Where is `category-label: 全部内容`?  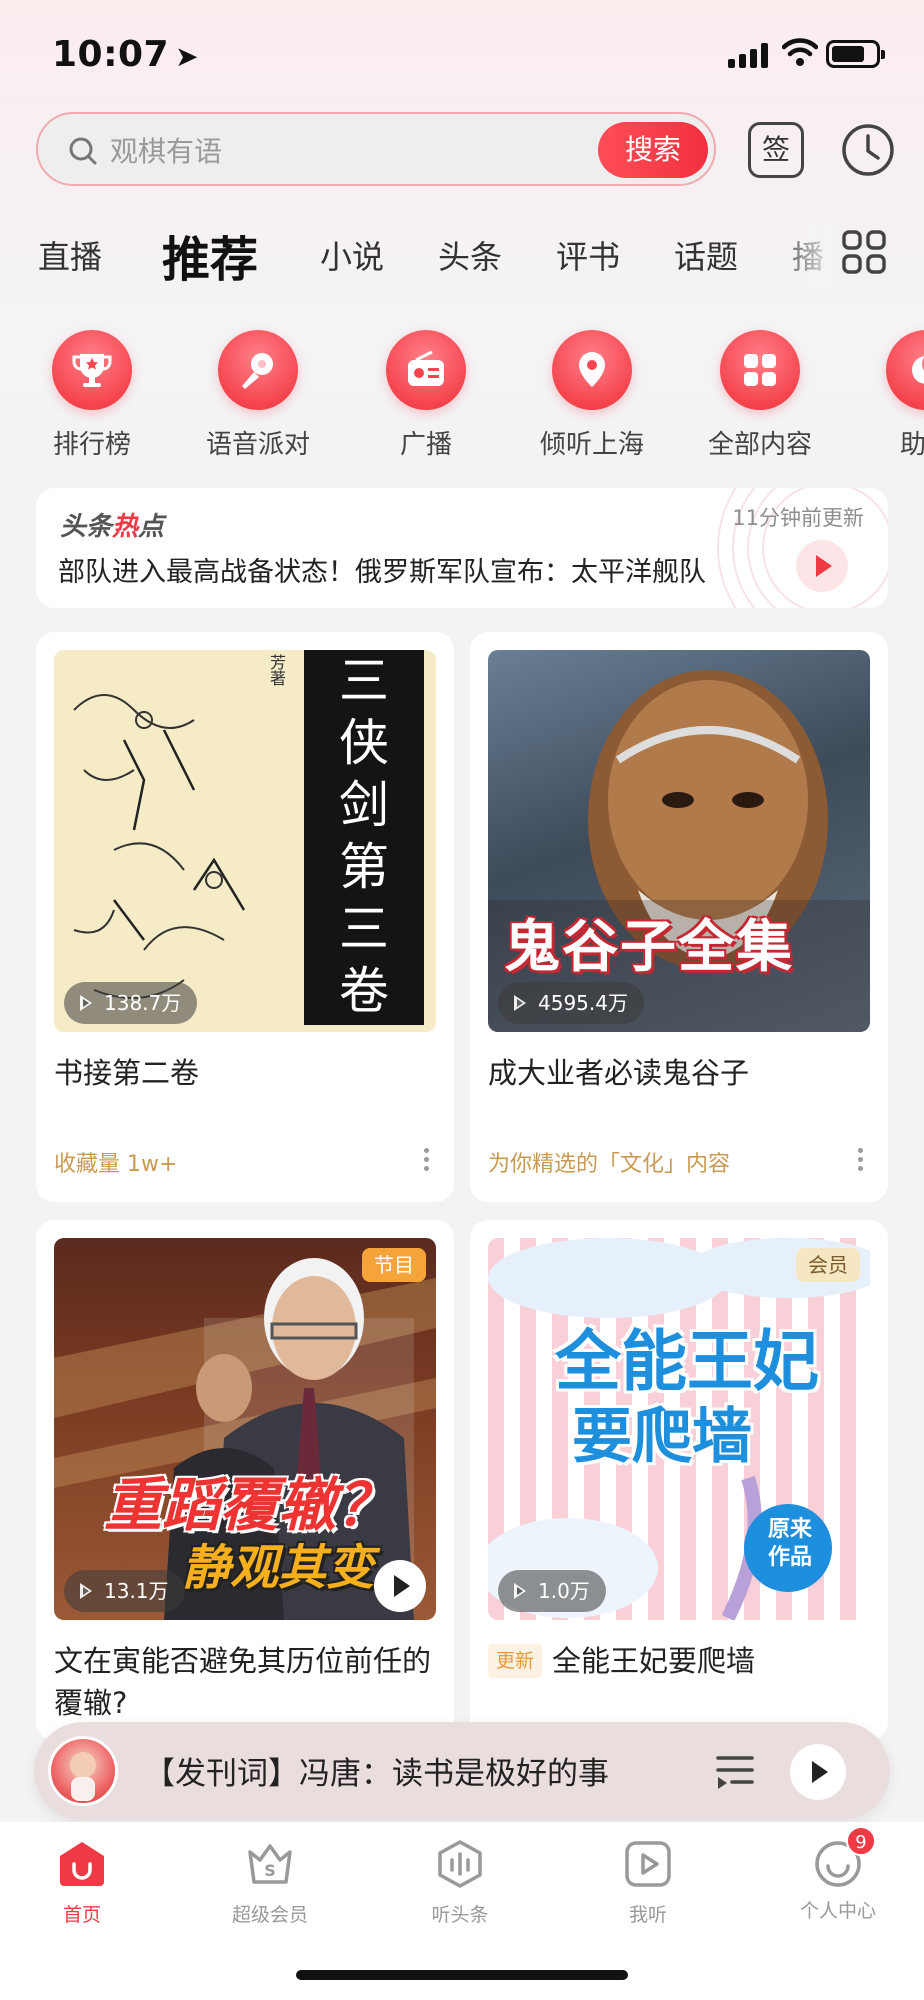
category-label: 全部内容 is located at coordinates (759, 445).